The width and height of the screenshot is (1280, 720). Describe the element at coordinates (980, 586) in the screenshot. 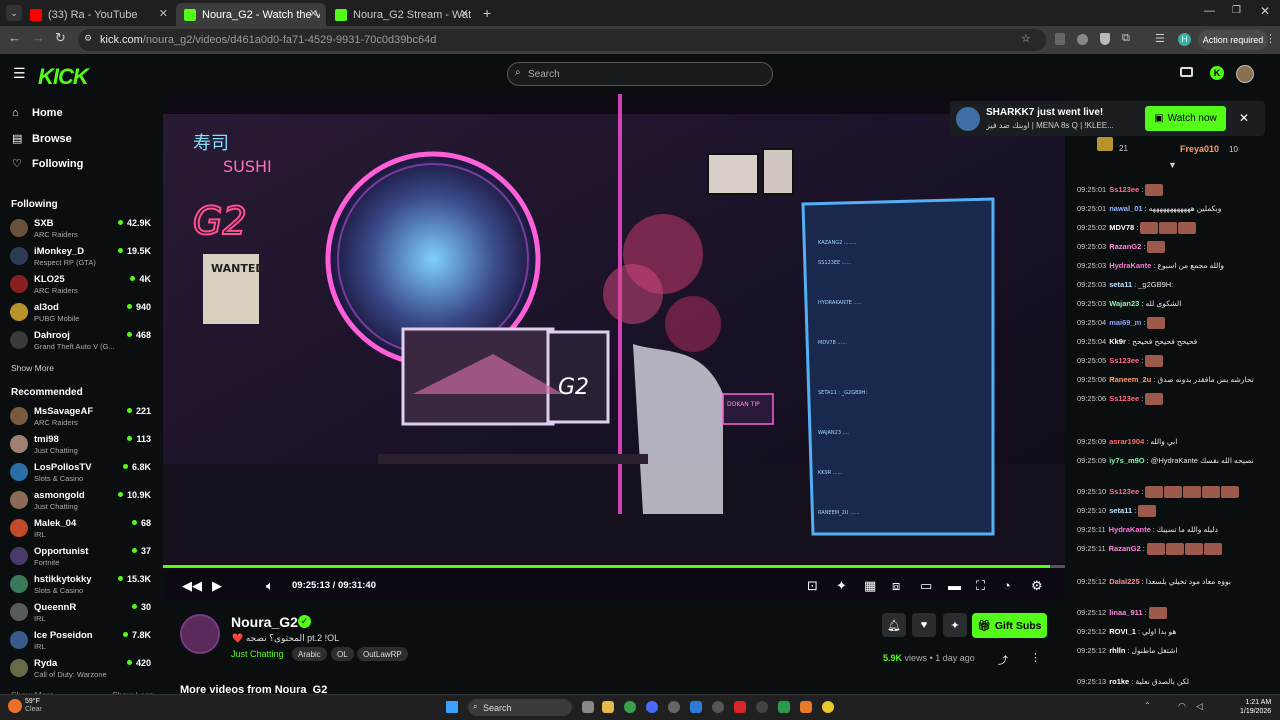

I see `fullscreen-icon: ⛶` at that location.